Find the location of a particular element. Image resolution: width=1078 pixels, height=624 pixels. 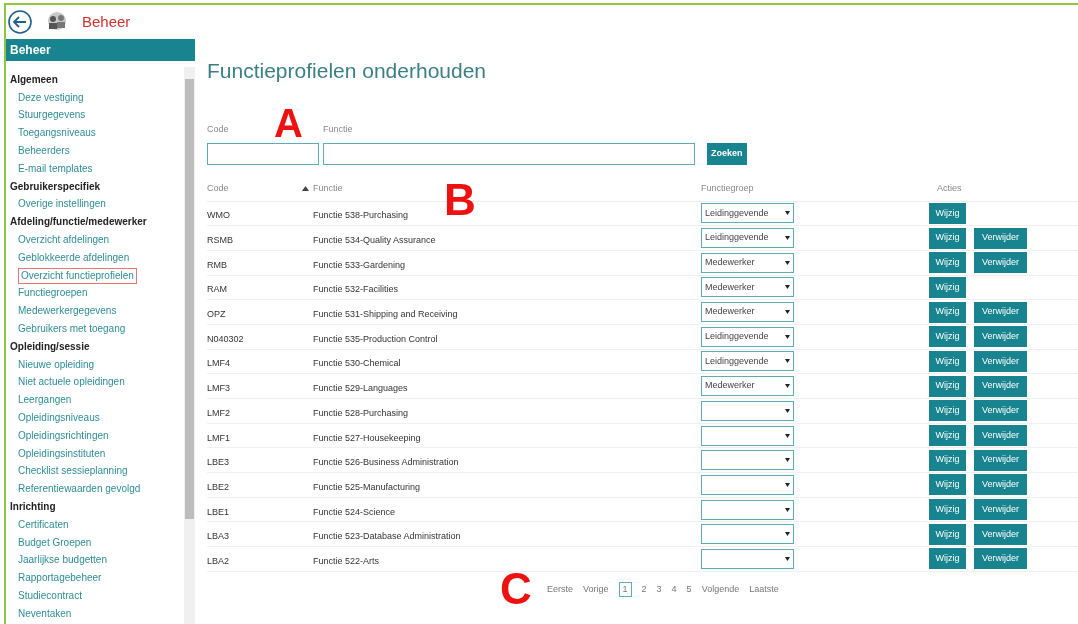

sidebar-link: Opleidingsrichtingen is located at coordinates (63, 435).